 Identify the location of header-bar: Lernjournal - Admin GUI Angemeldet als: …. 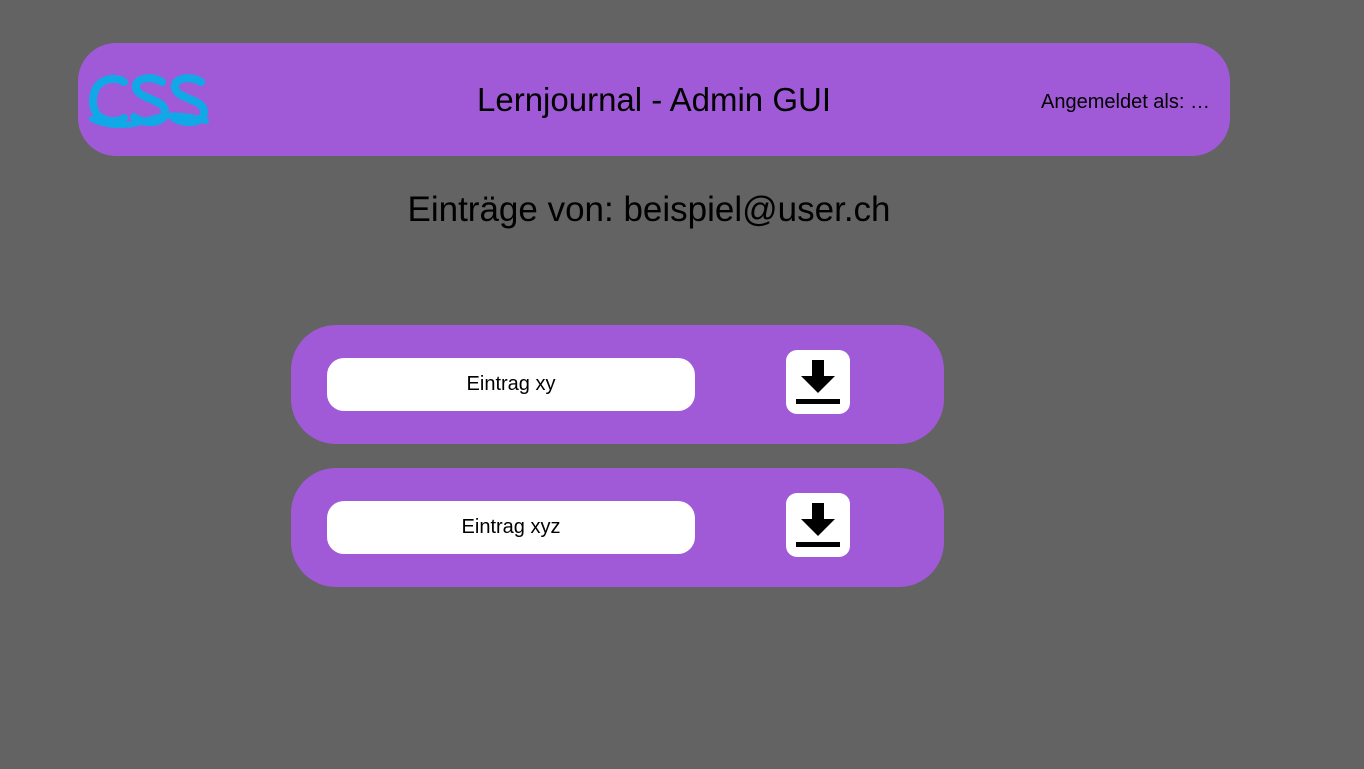
(654, 99).